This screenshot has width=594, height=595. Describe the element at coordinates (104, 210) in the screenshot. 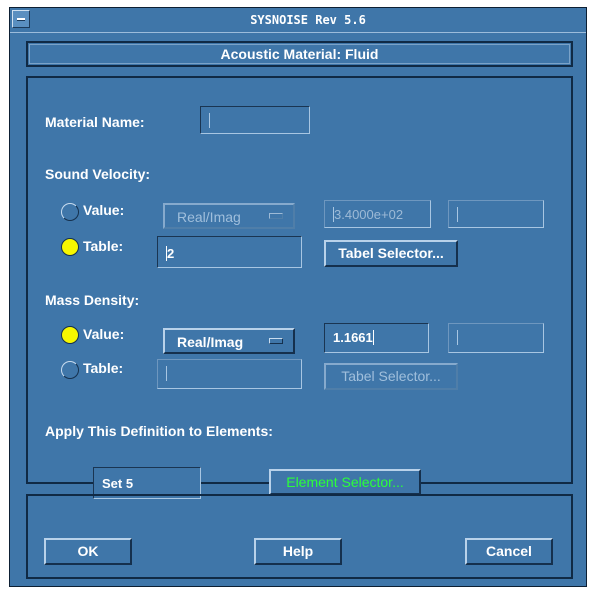

I see `sound-velocity-value-label: Value:` at that location.